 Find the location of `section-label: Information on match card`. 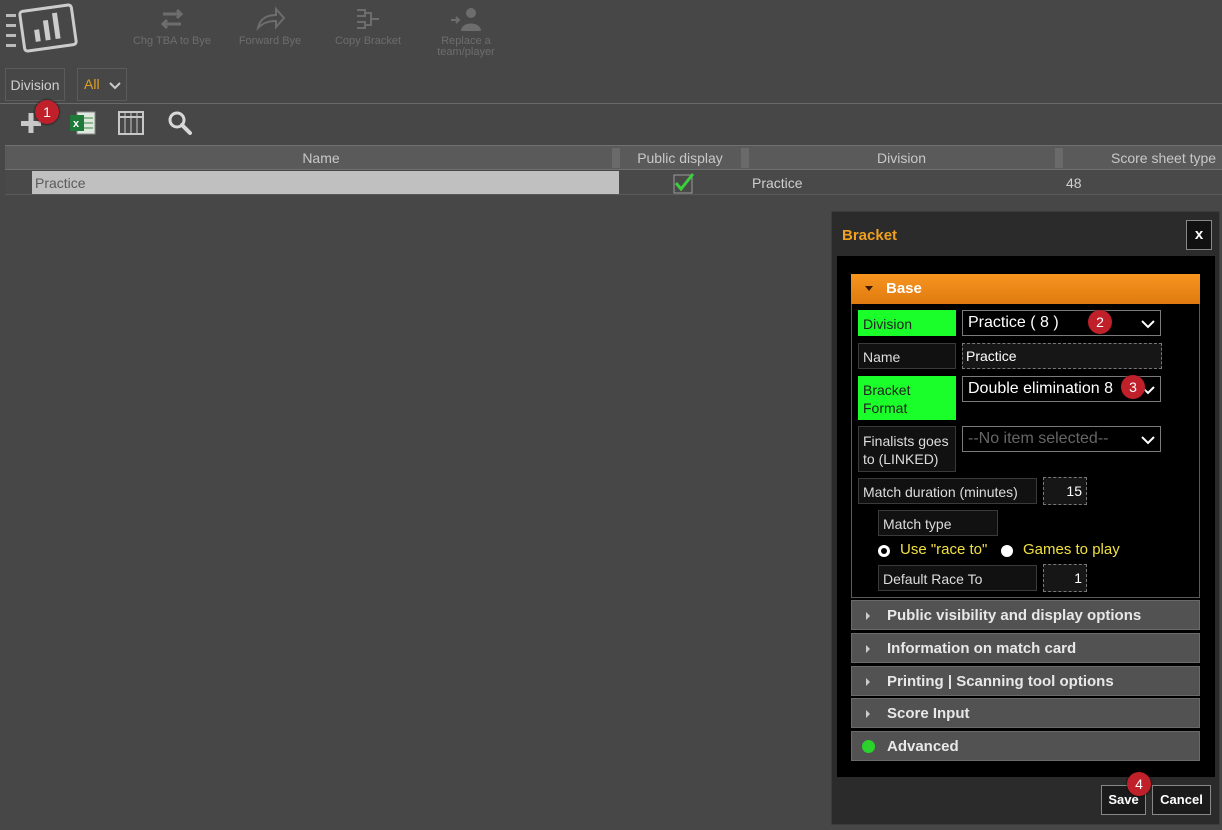

section-label: Information on match card is located at coordinates (982, 648).